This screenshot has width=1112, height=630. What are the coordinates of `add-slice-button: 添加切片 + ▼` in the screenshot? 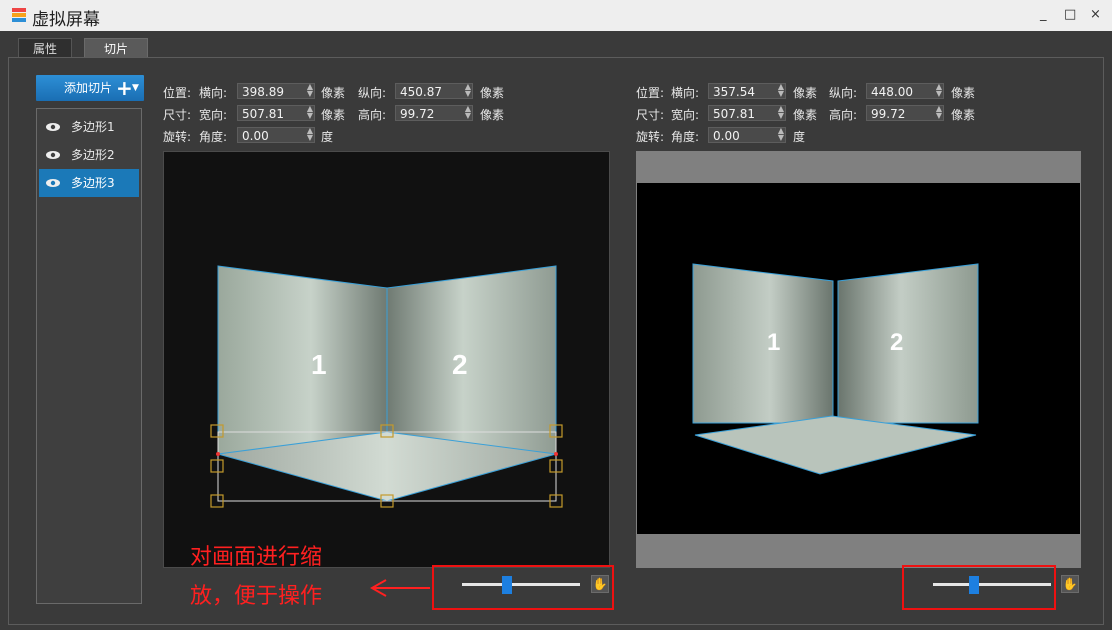 It's located at (90, 88).